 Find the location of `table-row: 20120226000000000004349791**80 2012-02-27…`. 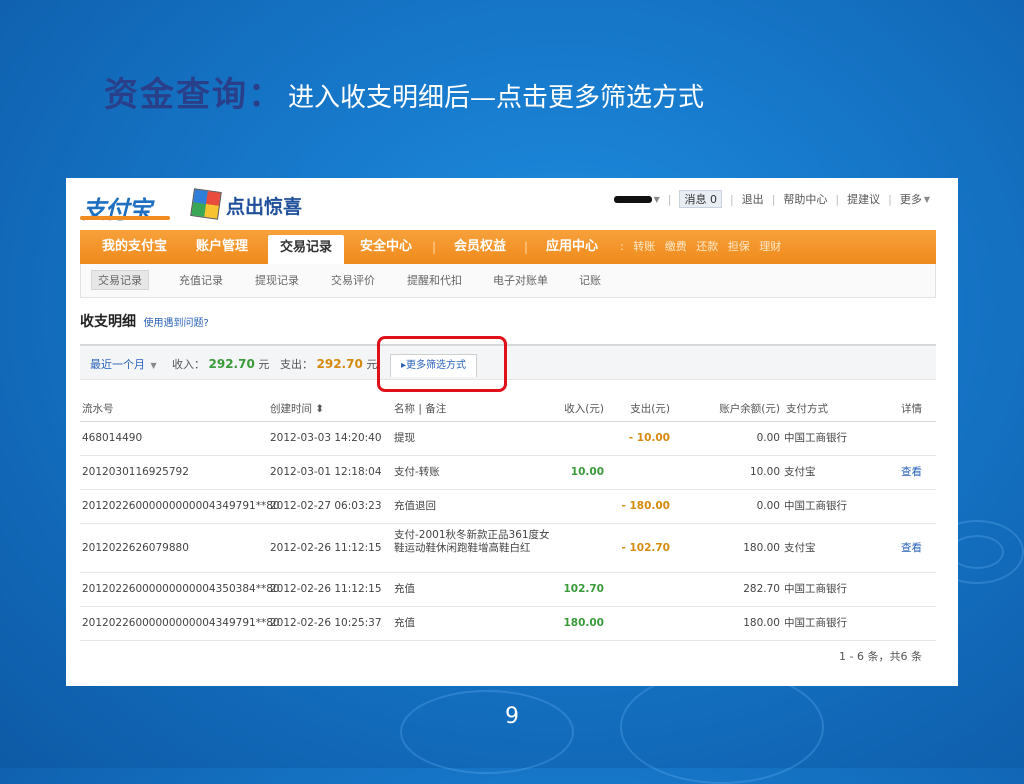

table-row: 20120226000000000004349791**80 2012-02-27… is located at coordinates (508, 507).